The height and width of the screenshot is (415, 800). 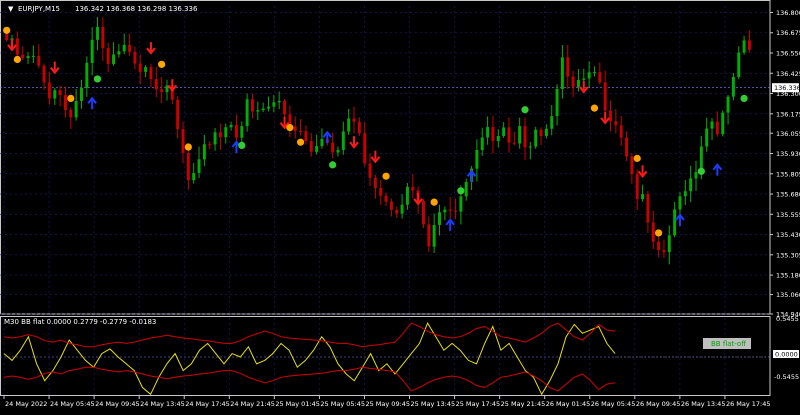 What do you see at coordinates (252, 404) in the screenshot?
I see `time-tick-label: 24 May 21:45` at bounding box center [252, 404].